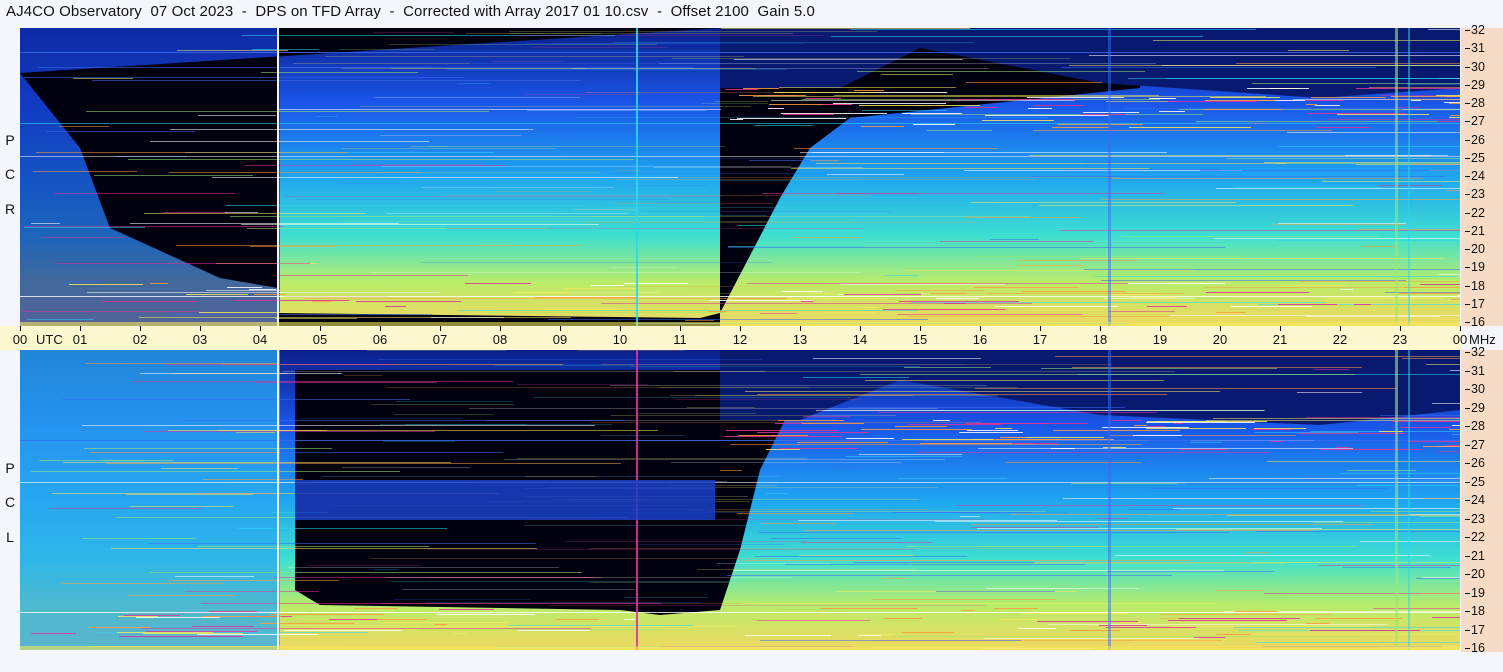 The width and height of the screenshot is (1503, 672). Describe the element at coordinates (1400, 339) in the screenshot. I see `time-tick-label: 23` at that location.